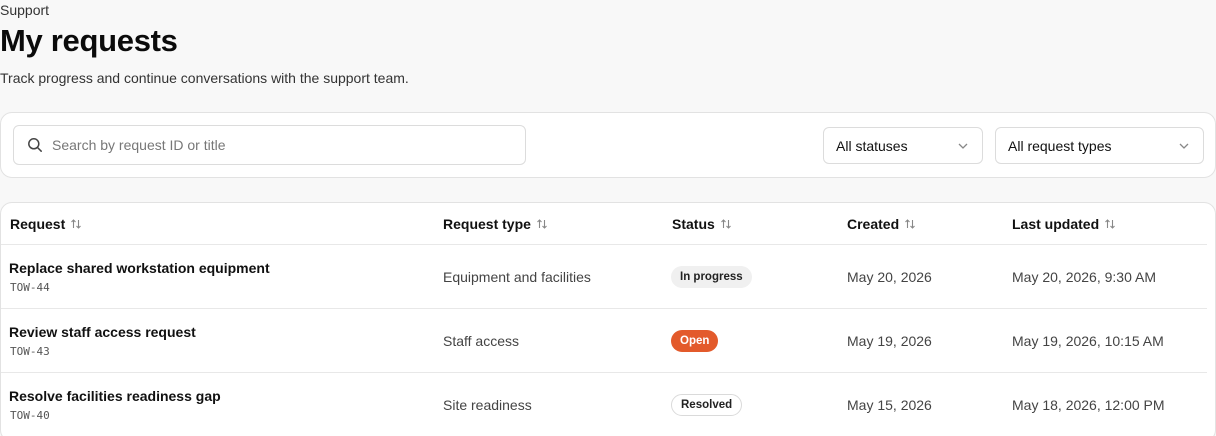 Image resolution: width=1216 pixels, height=436 pixels. I want to click on status-badge: Open, so click(695, 341).